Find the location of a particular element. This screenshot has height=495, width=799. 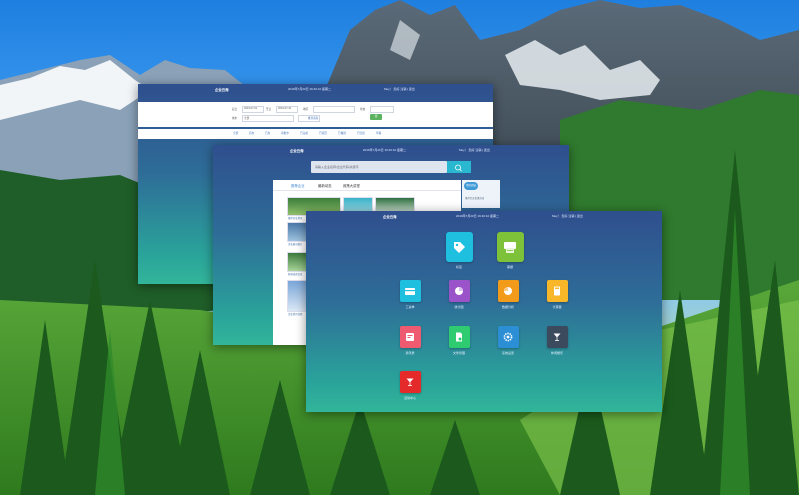

tab-divider is located at coordinates (367, 190).